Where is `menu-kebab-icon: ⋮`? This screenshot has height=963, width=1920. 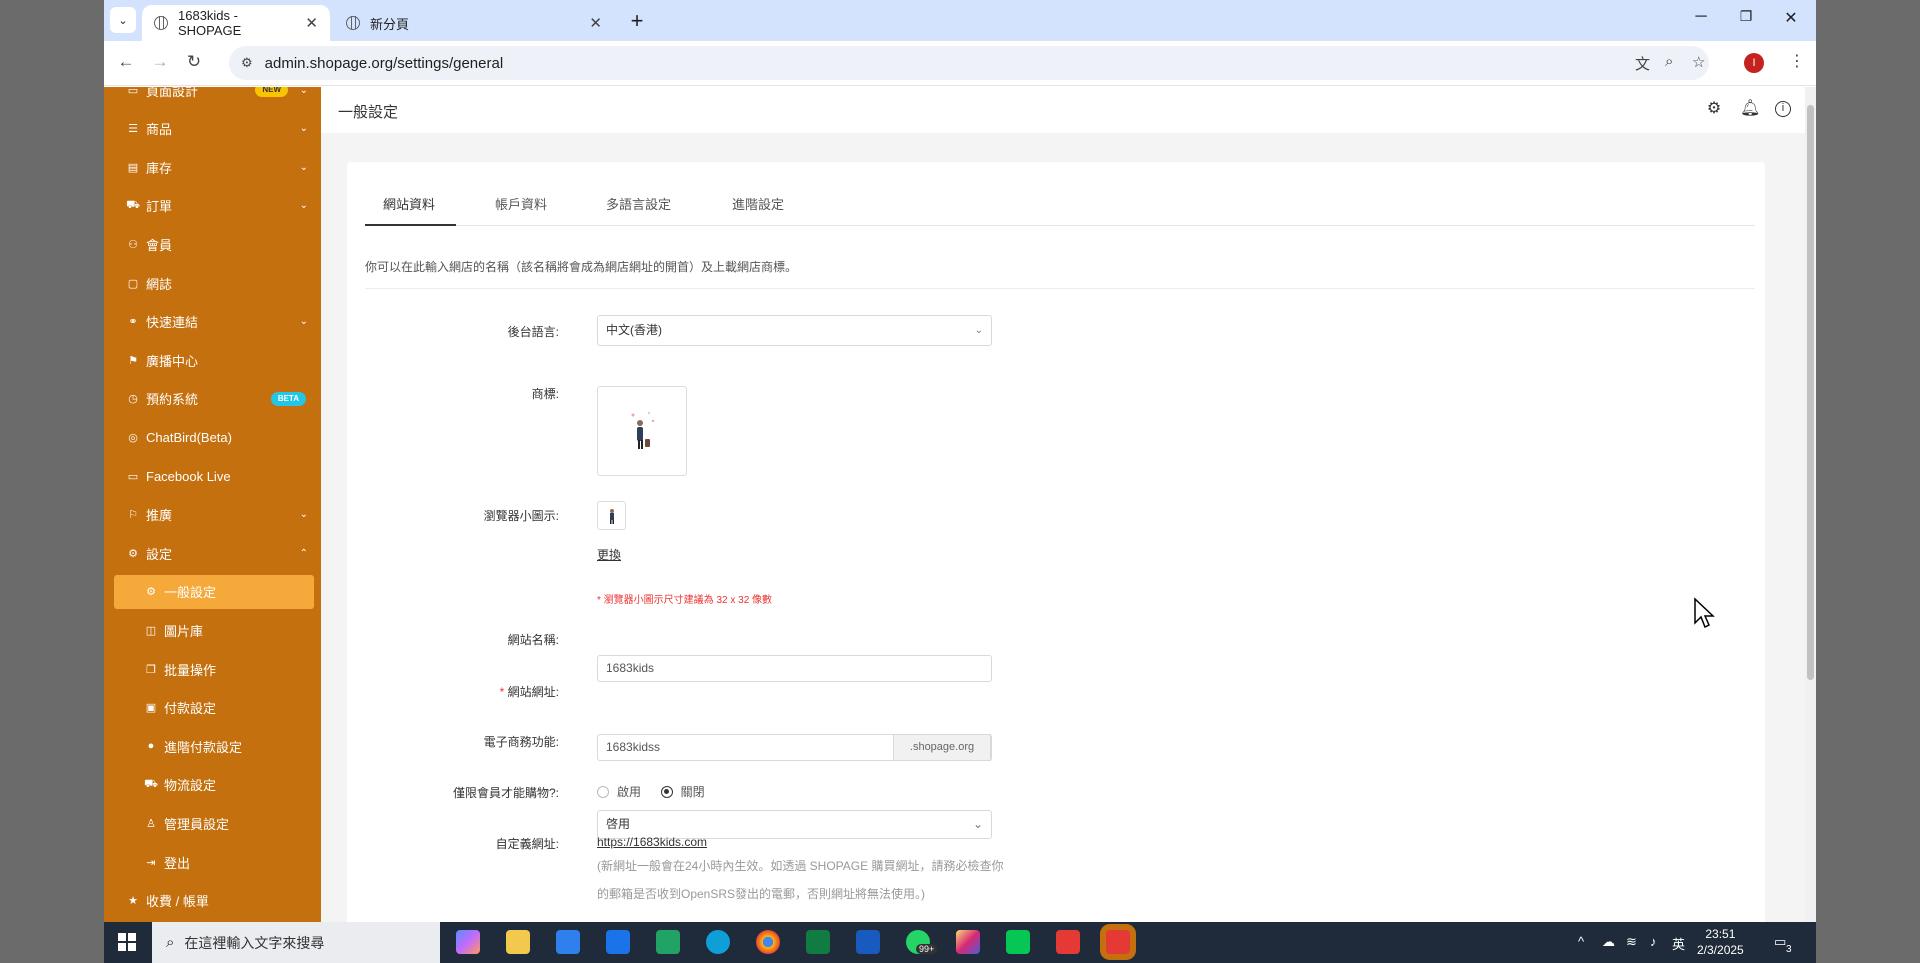
menu-kebab-icon: ⋮ is located at coordinates (1797, 61).